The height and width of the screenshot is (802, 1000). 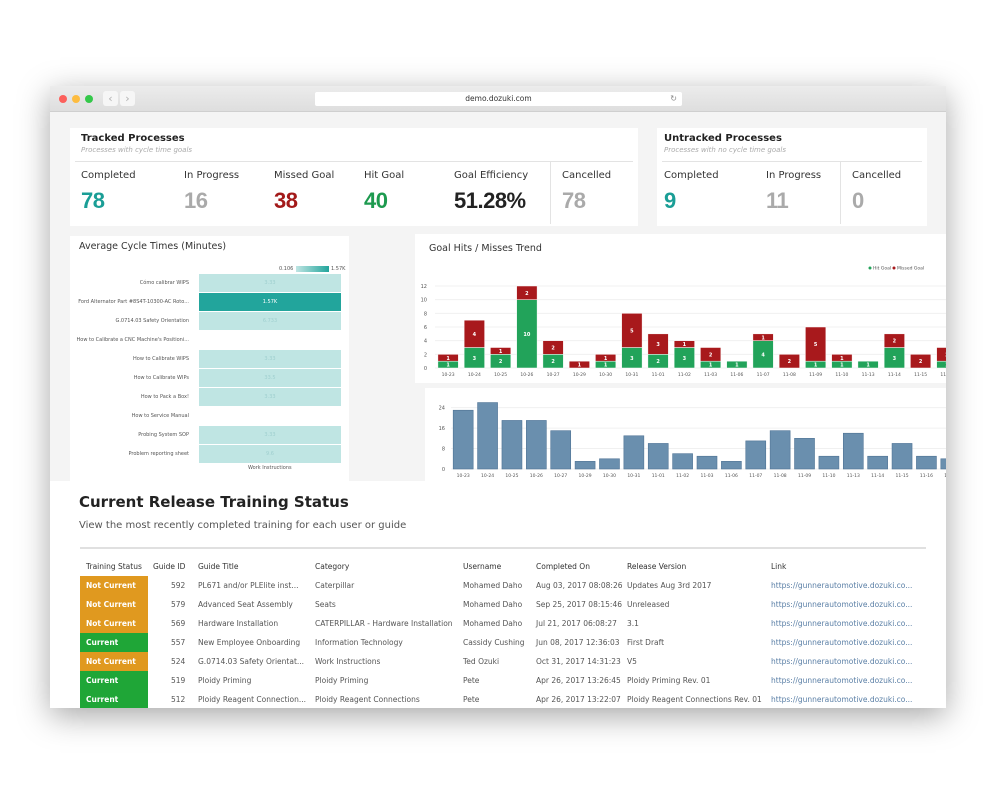 What do you see at coordinates (249, 642) in the screenshot?
I see `guide-title: New Employee Onboarding` at bounding box center [249, 642].